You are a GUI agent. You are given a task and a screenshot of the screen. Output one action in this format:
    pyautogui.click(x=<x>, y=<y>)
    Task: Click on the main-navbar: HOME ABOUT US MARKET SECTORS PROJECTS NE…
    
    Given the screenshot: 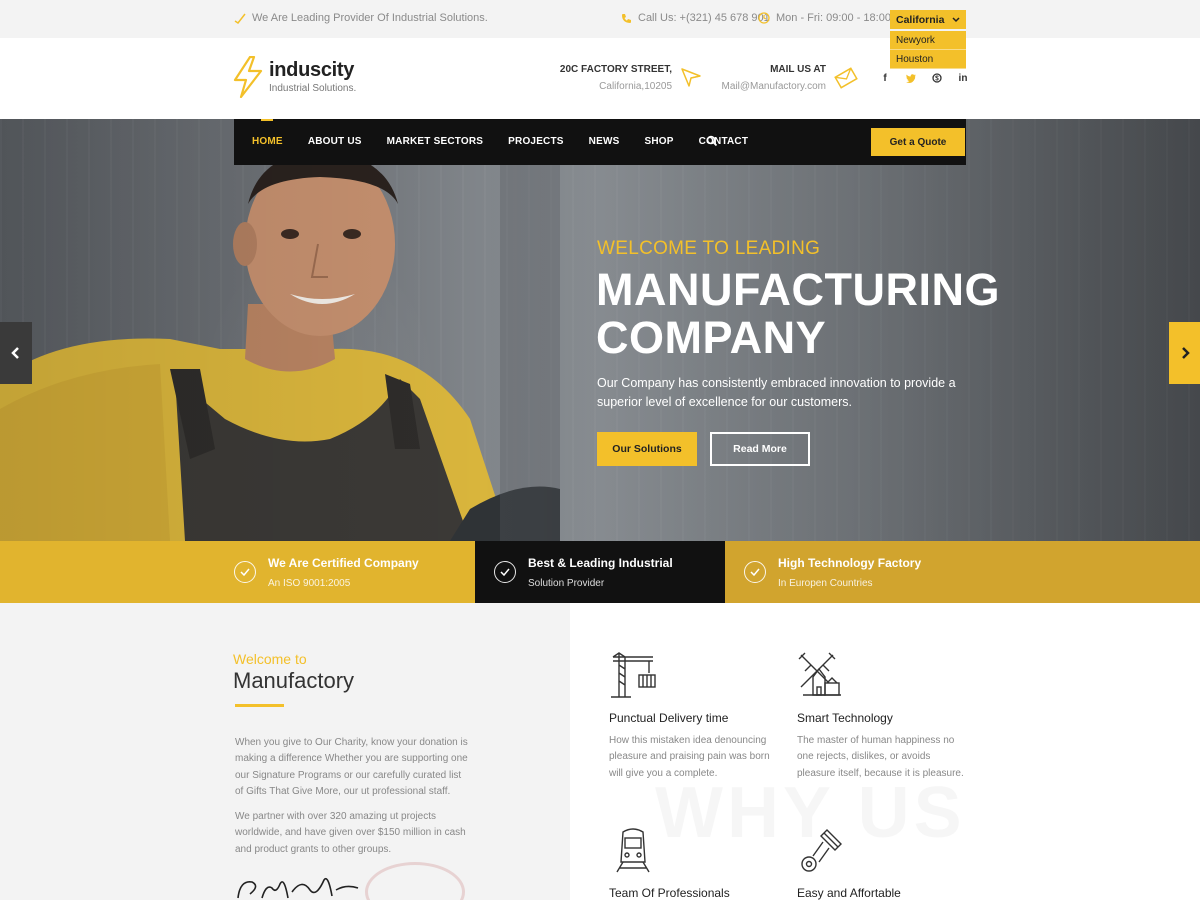 What is the action you would take?
    pyautogui.click(x=600, y=142)
    